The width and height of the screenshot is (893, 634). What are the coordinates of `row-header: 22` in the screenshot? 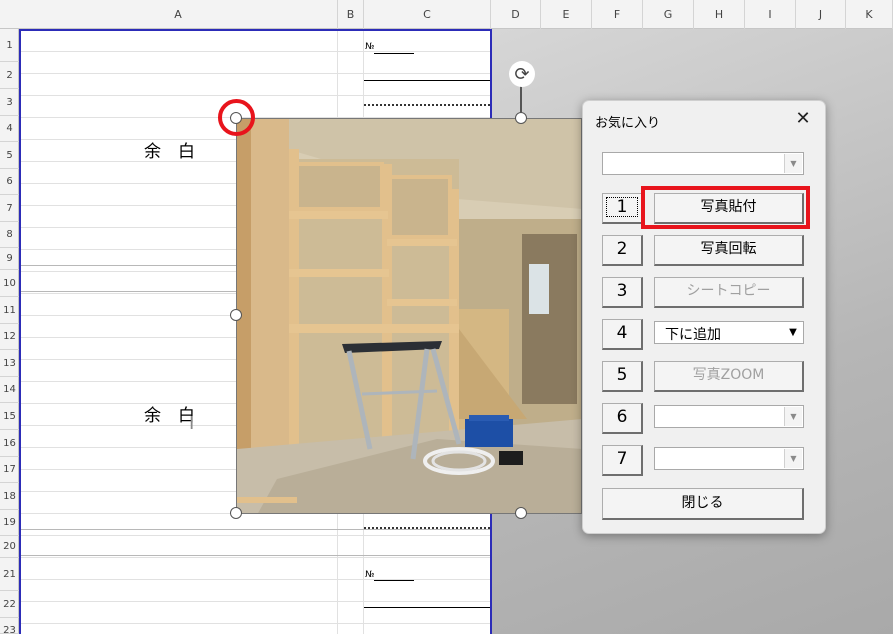 It's located at (9, 604).